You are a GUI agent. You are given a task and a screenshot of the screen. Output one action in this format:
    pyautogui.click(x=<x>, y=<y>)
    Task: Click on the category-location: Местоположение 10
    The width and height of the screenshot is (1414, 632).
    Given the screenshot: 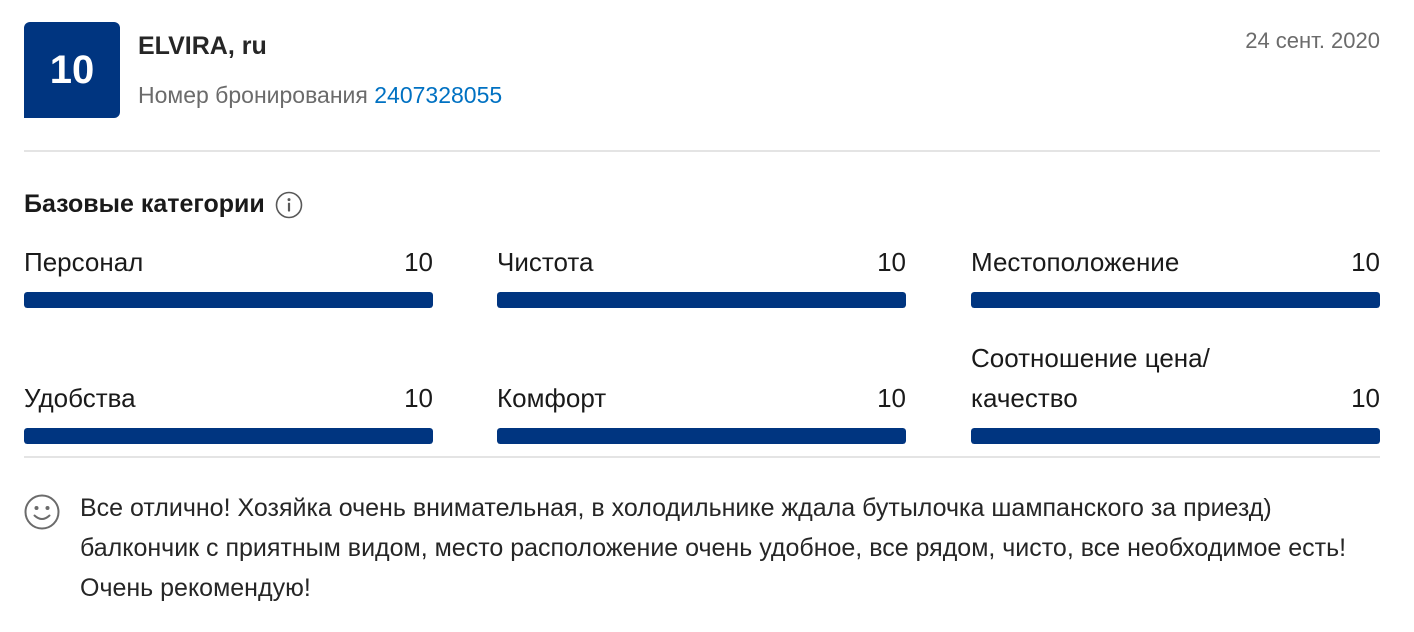 What is the action you would take?
    pyautogui.click(x=1175, y=275)
    